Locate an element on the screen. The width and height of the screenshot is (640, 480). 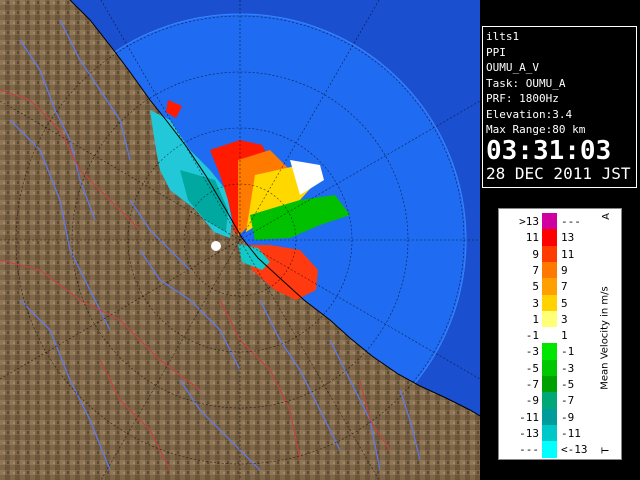
legend-high-value: 7 is located at coordinates (564, 287).